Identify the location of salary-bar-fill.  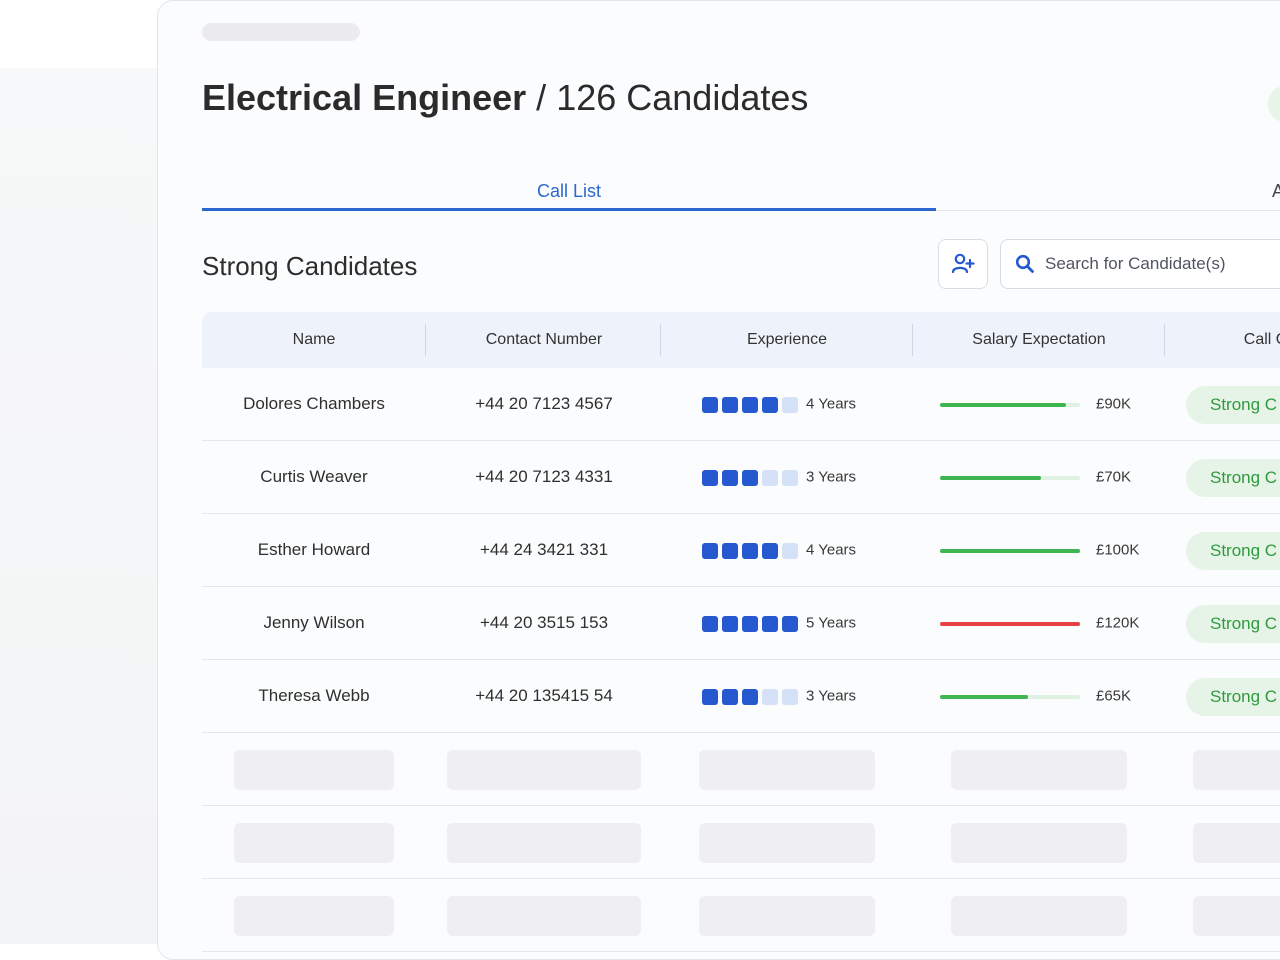
(1003, 404).